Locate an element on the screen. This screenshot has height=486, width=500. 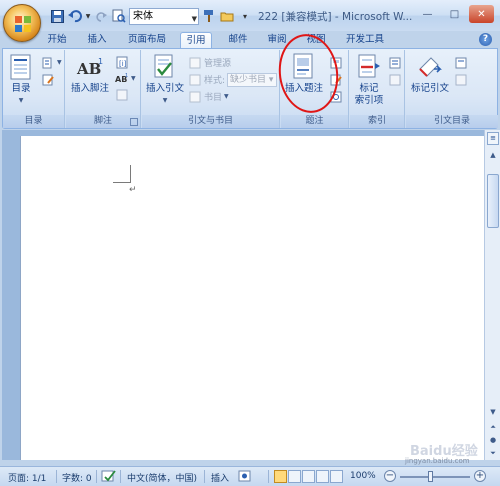
insert-endnote-button: [i] is located at coordinates (122, 62).